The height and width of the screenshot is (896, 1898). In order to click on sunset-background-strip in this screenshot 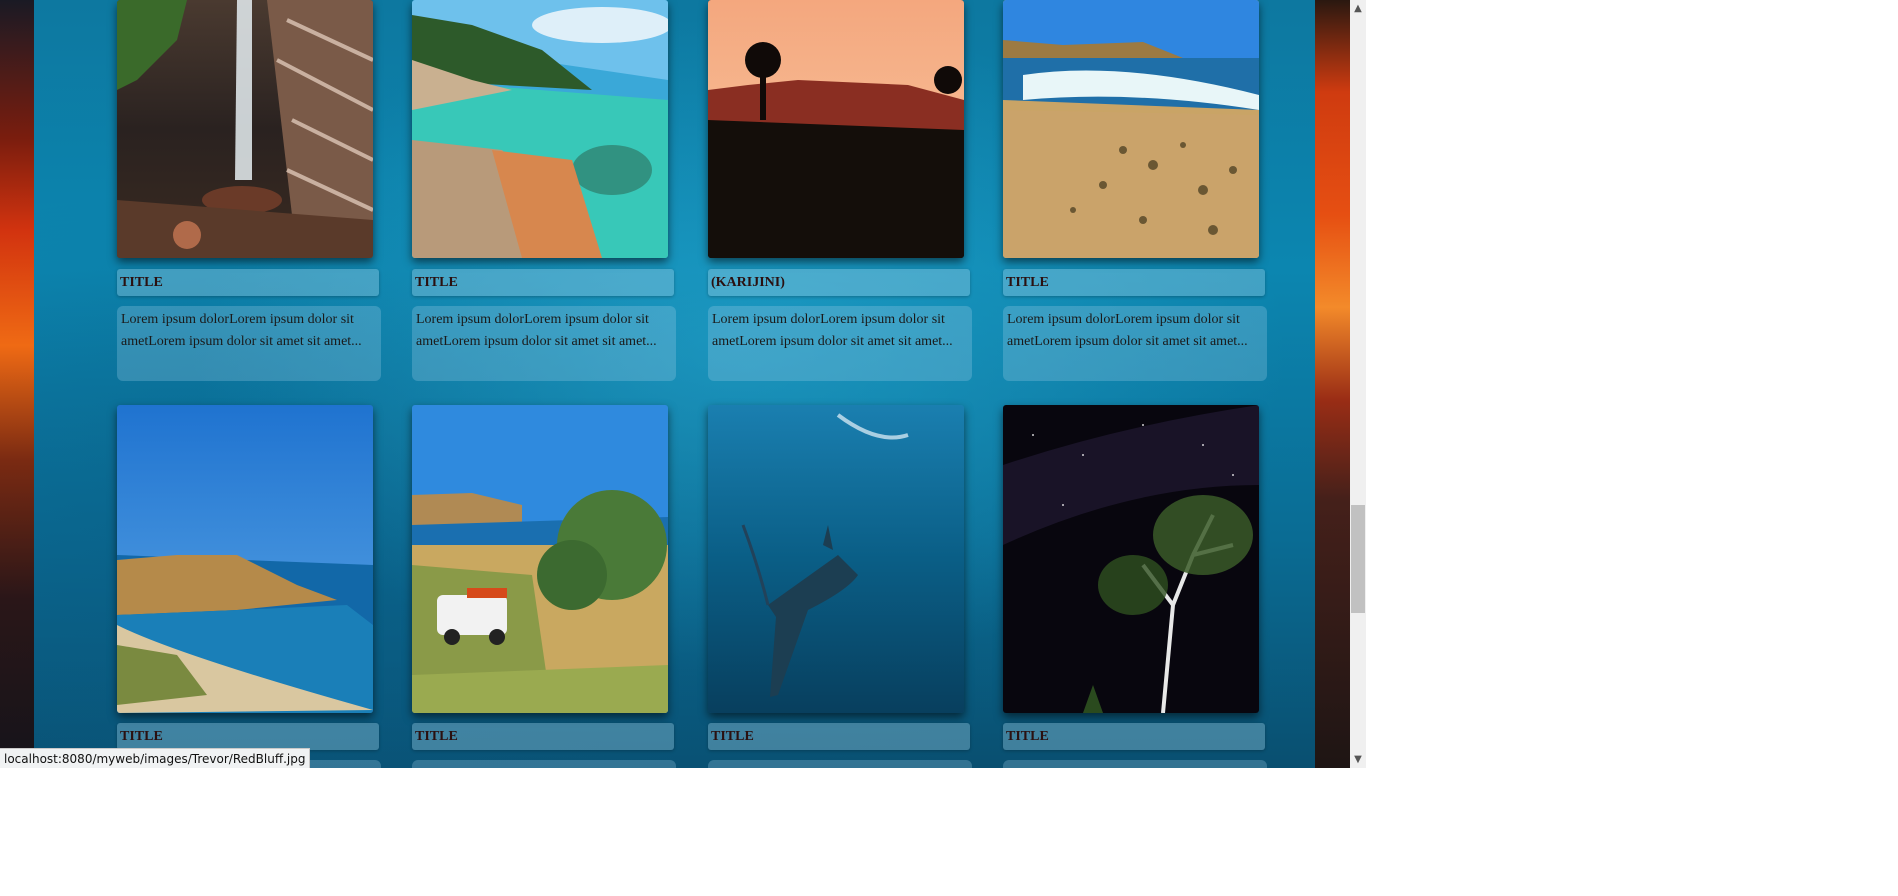, I will do `click(1332, 384)`.